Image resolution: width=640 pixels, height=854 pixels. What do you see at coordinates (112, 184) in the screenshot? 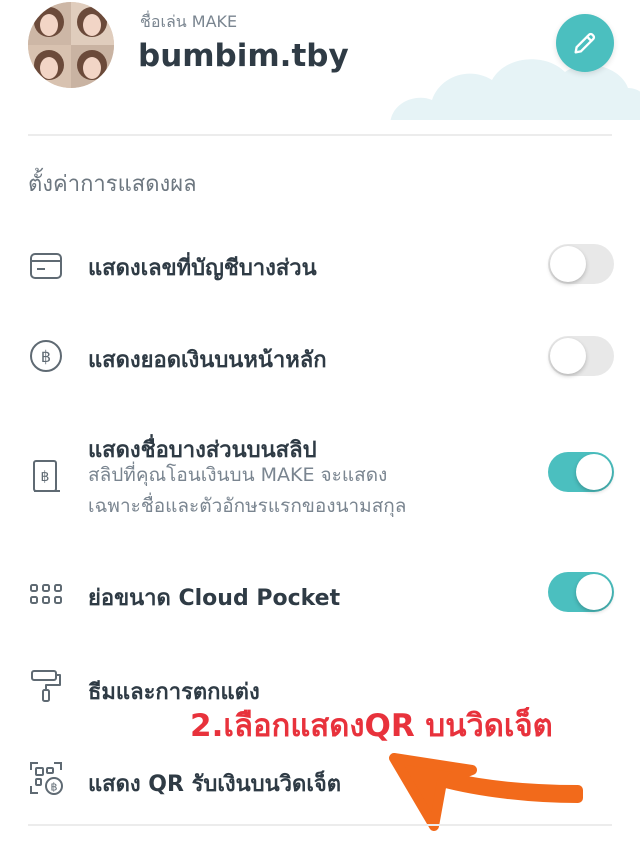
I see `section-title: ตั้งค่าการแสดงผล` at bounding box center [112, 184].